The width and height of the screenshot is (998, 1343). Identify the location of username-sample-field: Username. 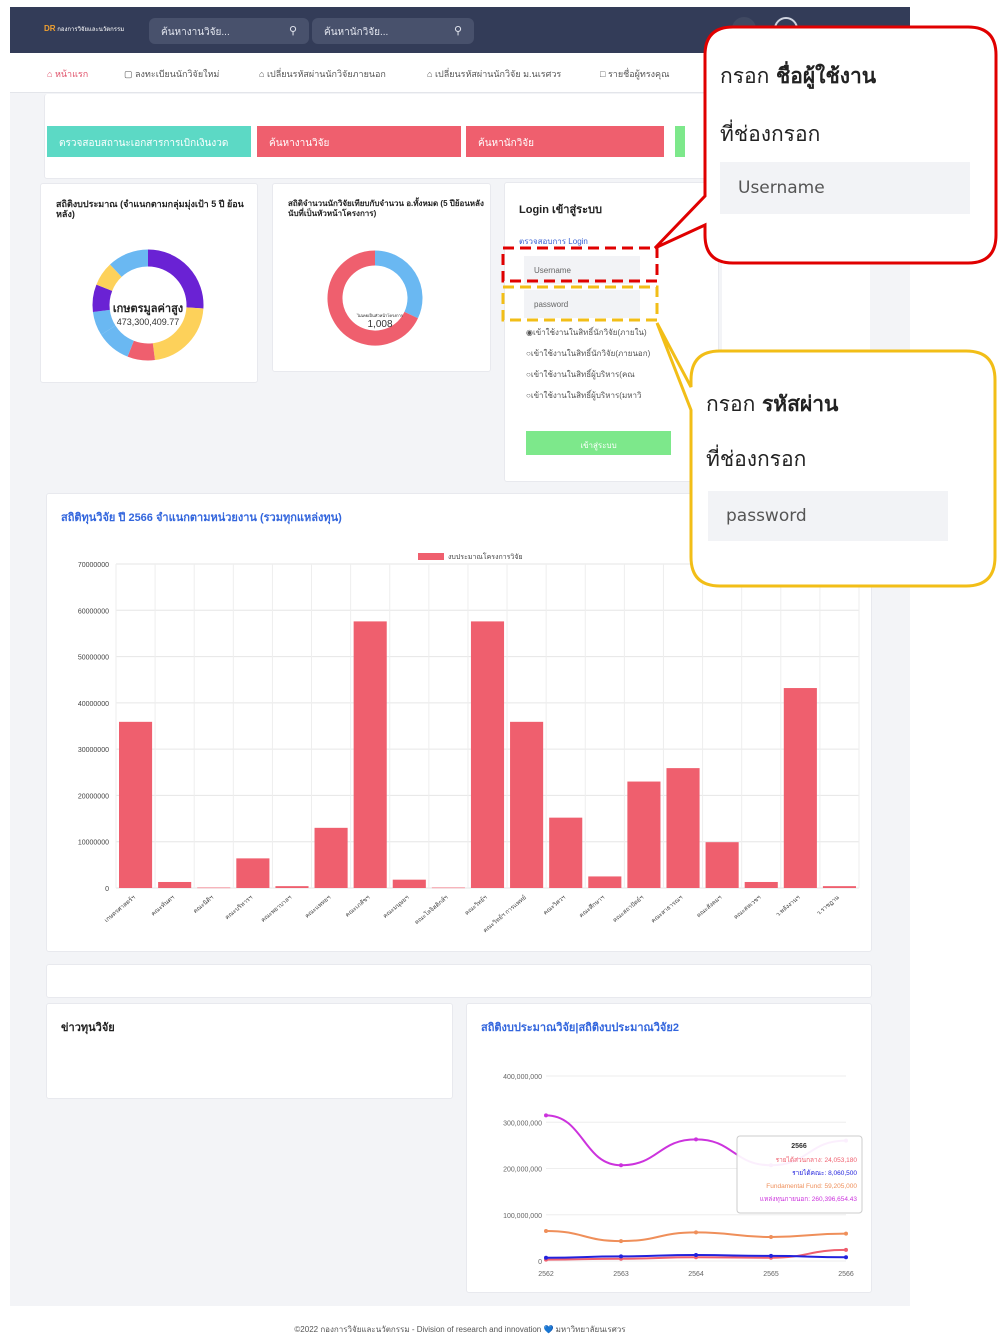
(845, 188).